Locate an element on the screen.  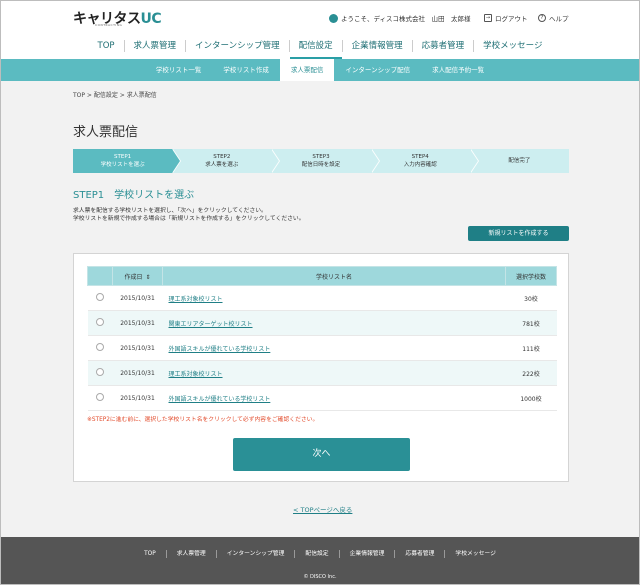
table-row: 2015/10/31 外国語スキルが優れている学校リスト 1000校 is located at coordinates (322, 398).